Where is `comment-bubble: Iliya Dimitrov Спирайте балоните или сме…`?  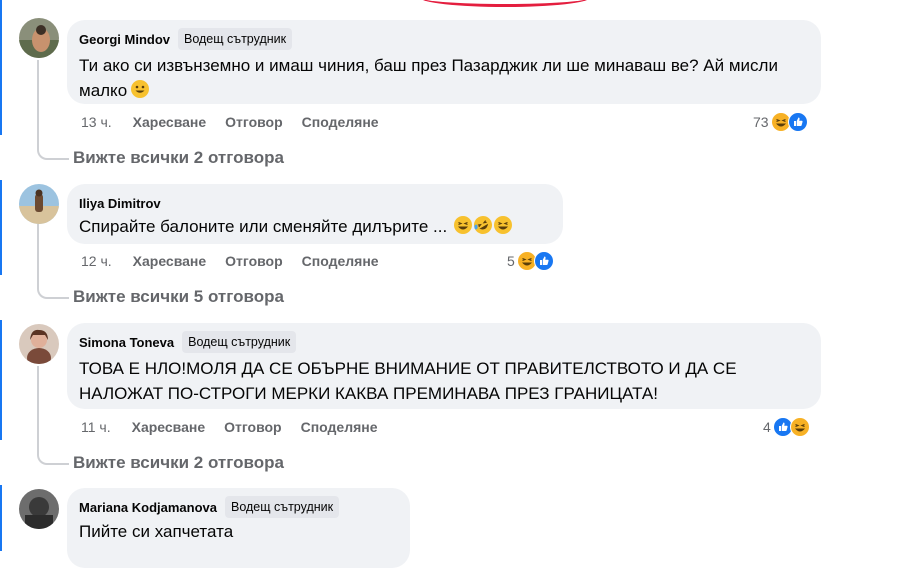
comment-bubble: Iliya Dimitrov Спирайте балоните или сме… is located at coordinates (315, 214).